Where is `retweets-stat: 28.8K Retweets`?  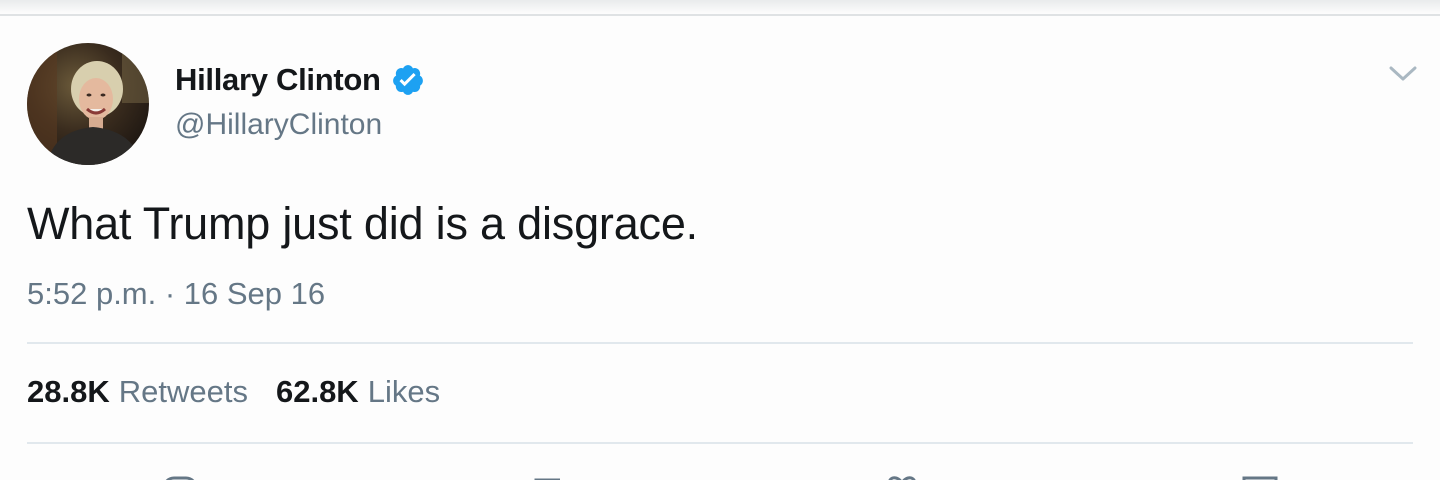
retweets-stat: 28.8K Retweets is located at coordinates (137, 392).